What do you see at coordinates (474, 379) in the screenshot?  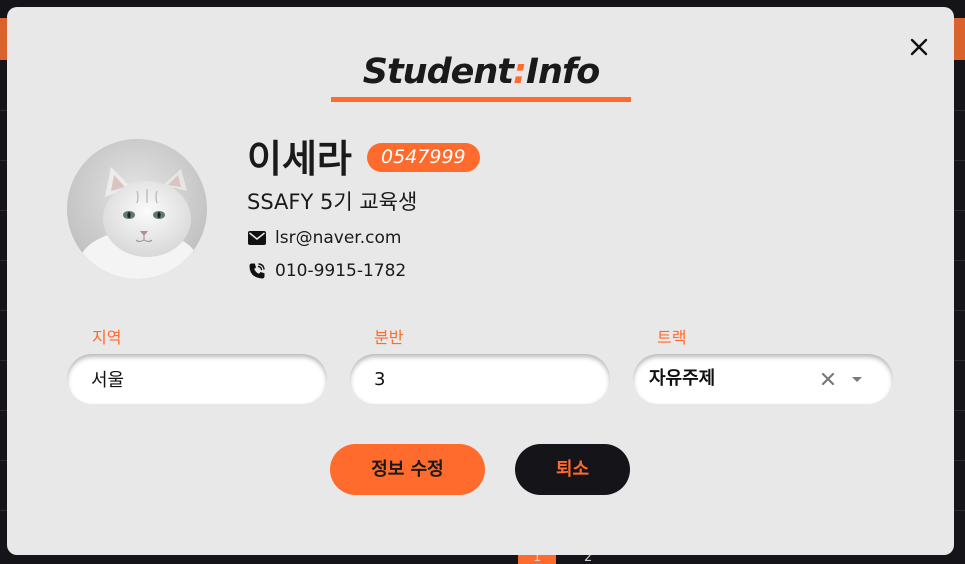 I see `class-input` at bounding box center [474, 379].